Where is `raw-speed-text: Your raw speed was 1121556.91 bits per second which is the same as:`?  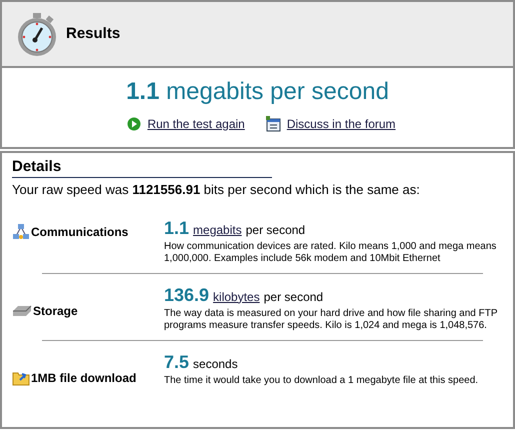 raw-speed-text: Your raw speed was 1121556.91 bits per second which is the same as: is located at coordinates (216, 190).